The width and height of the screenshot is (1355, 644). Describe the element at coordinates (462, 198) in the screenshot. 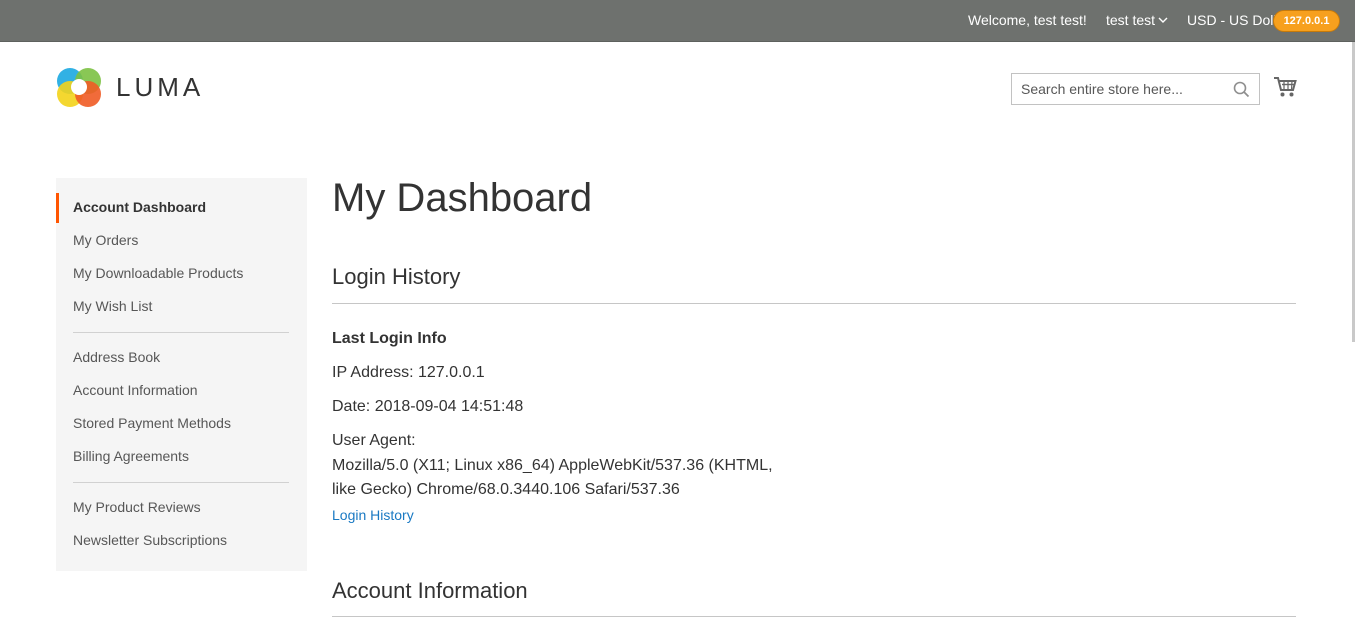

I see `page-title: My Dashboard` at that location.